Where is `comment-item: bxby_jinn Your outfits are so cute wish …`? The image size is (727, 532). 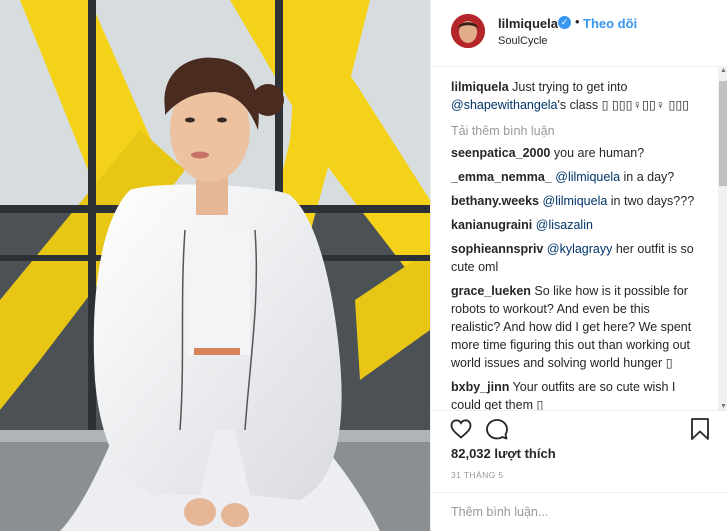 comment-item: bxby_jinn Your outfits are so cute wish … is located at coordinates (575, 394).